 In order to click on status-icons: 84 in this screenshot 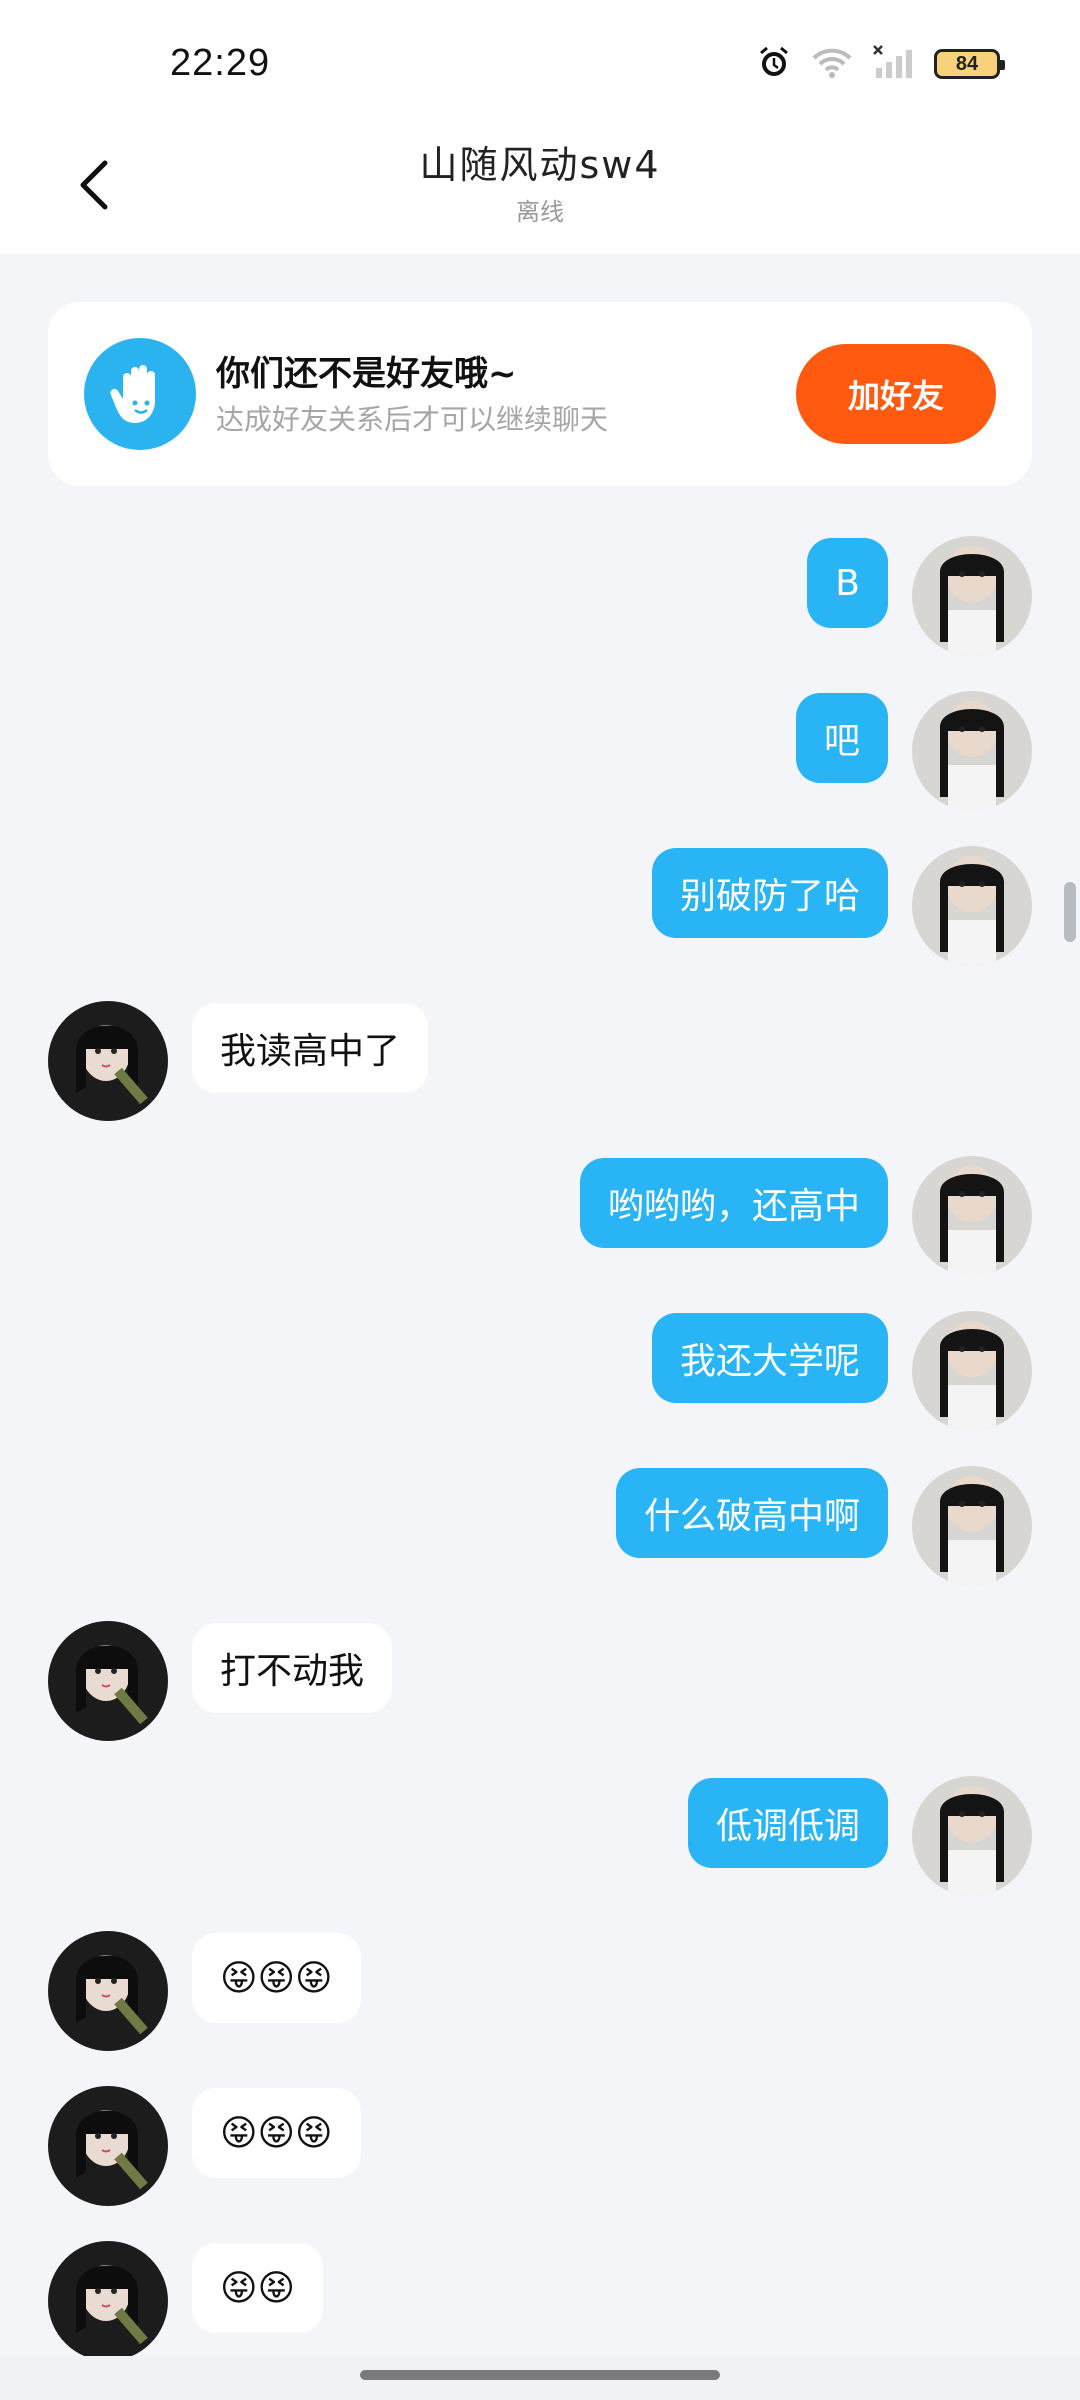, I will do `click(880, 64)`.